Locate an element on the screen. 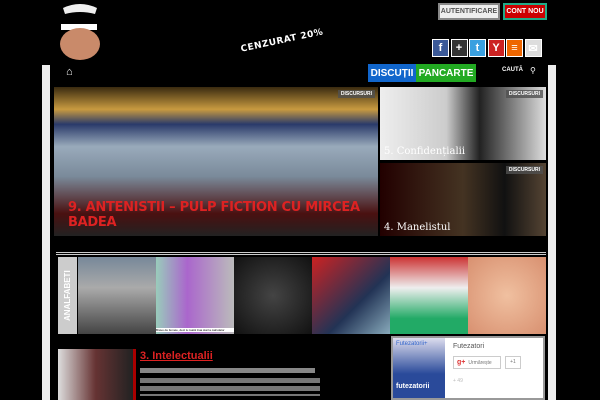 The width and height of the screenshot is (600, 400). widget-logo-text: Futezatorii+ is located at coordinates (412, 344).